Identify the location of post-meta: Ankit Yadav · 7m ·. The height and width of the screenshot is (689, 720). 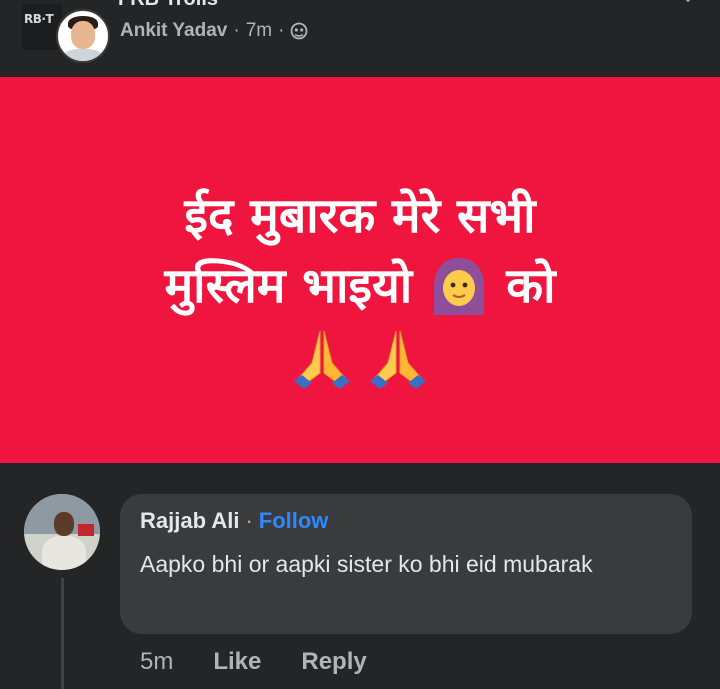
(214, 31).